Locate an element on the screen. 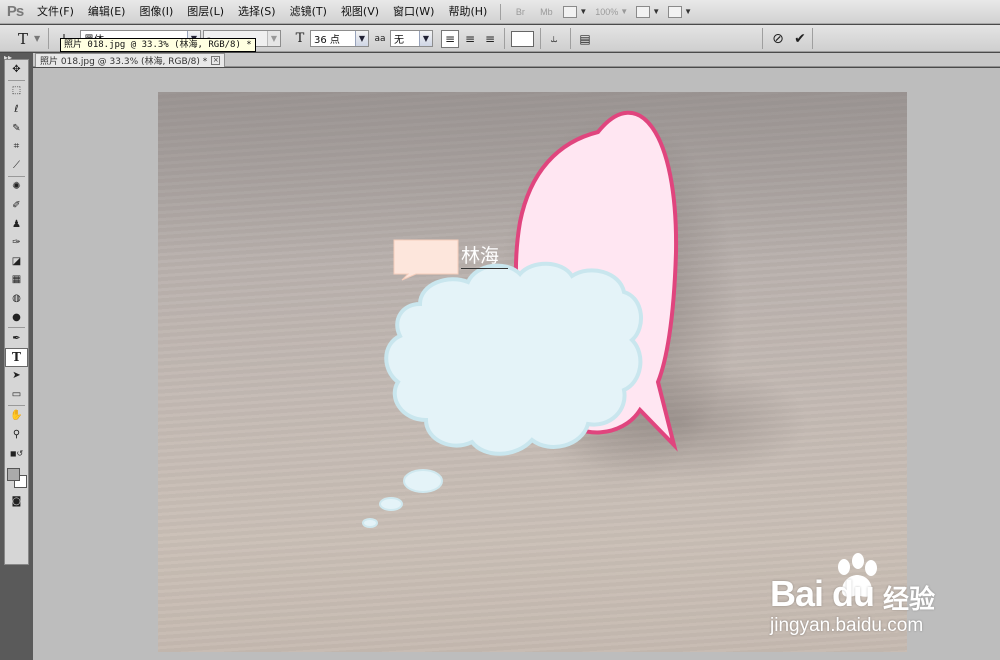 The width and height of the screenshot is (1000, 660). document-tab-strip: 照片 018.jpg @ 33.3% (林海, RGB/8) * × is located at coordinates (516, 60).